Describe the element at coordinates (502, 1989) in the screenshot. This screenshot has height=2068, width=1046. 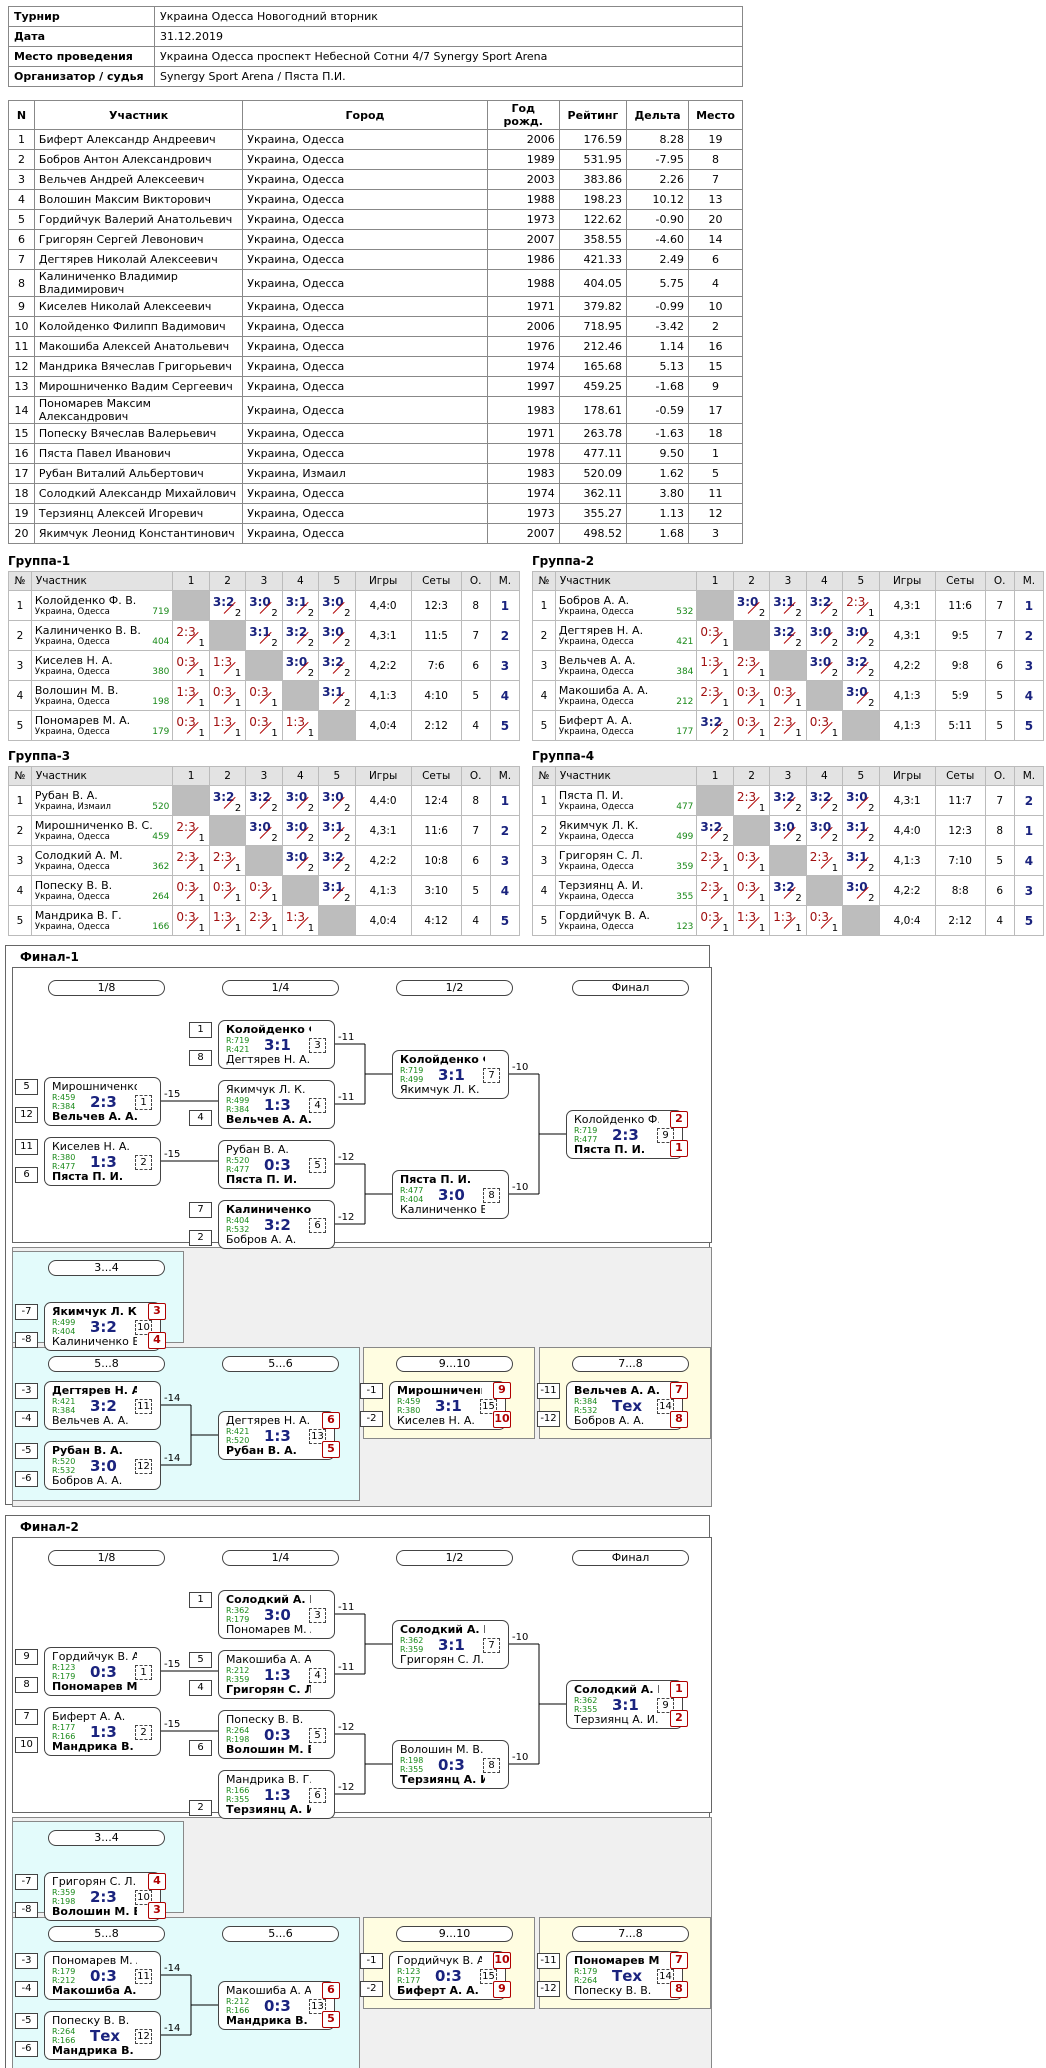
I see `final-place: 9` at that location.